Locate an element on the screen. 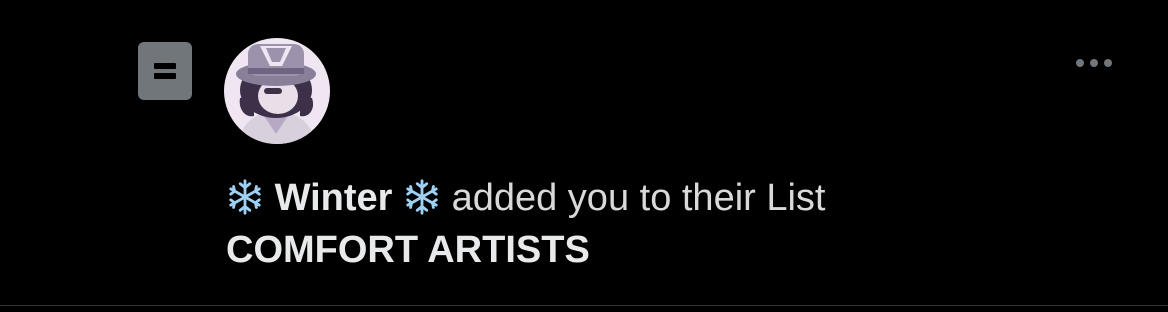  notification-line: Winter added you to their List is located at coordinates (676, 198).